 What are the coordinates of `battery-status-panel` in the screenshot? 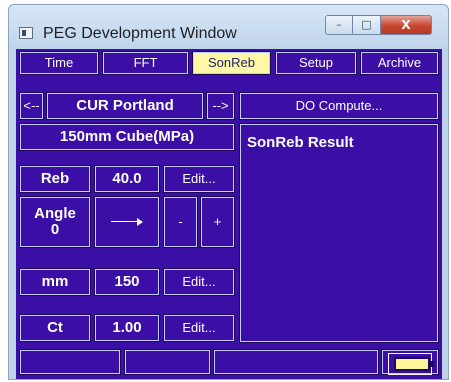 It's located at (410, 362).